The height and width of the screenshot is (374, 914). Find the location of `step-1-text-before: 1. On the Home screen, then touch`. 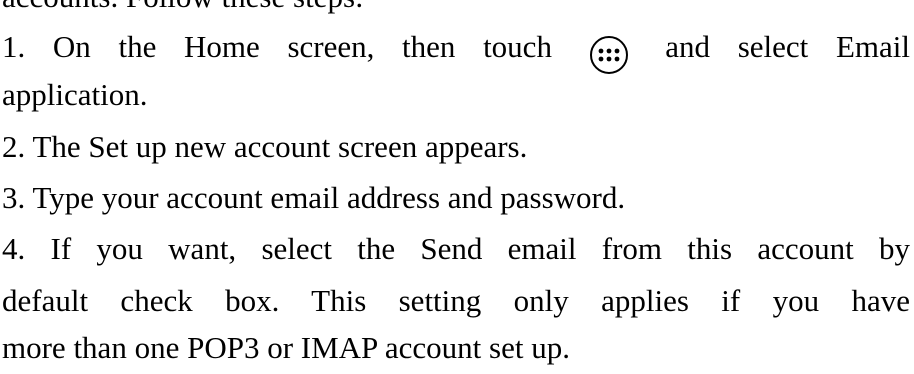

step-1-text-before: 1. On the Home screen, then touch is located at coordinates (277, 46).